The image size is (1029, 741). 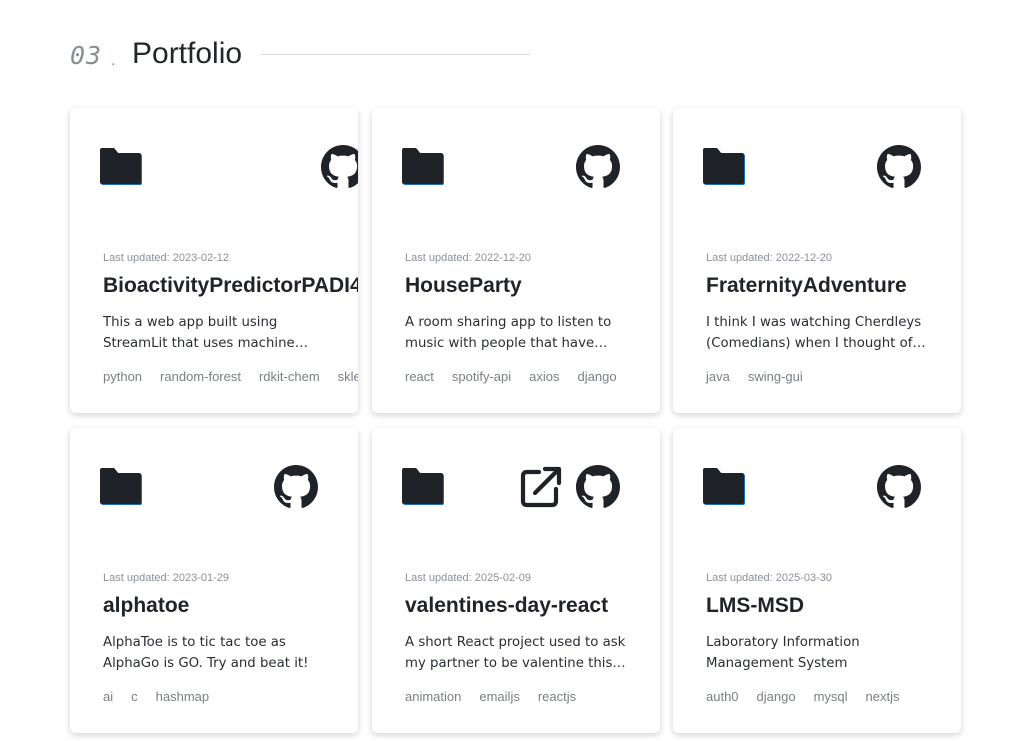 What do you see at coordinates (722, 696) in the screenshot?
I see `tag: auth0` at bounding box center [722, 696].